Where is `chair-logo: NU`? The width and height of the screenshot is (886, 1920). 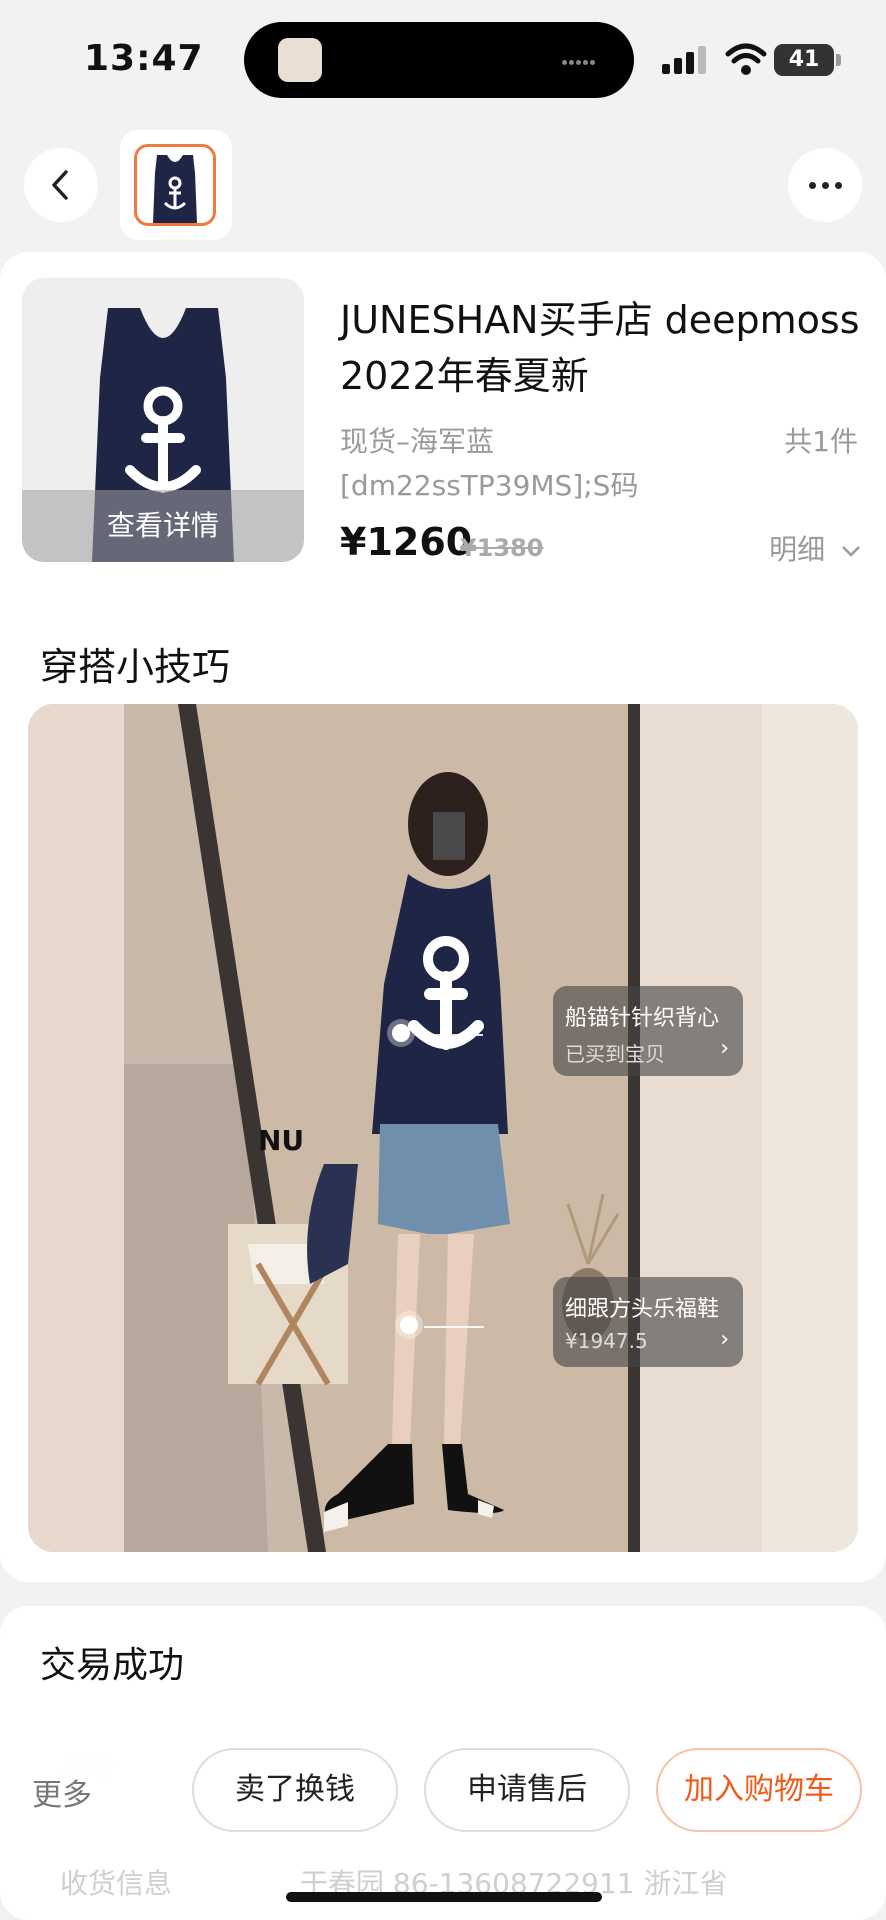 chair-logo: NU is located at coordinates (281, 1140).